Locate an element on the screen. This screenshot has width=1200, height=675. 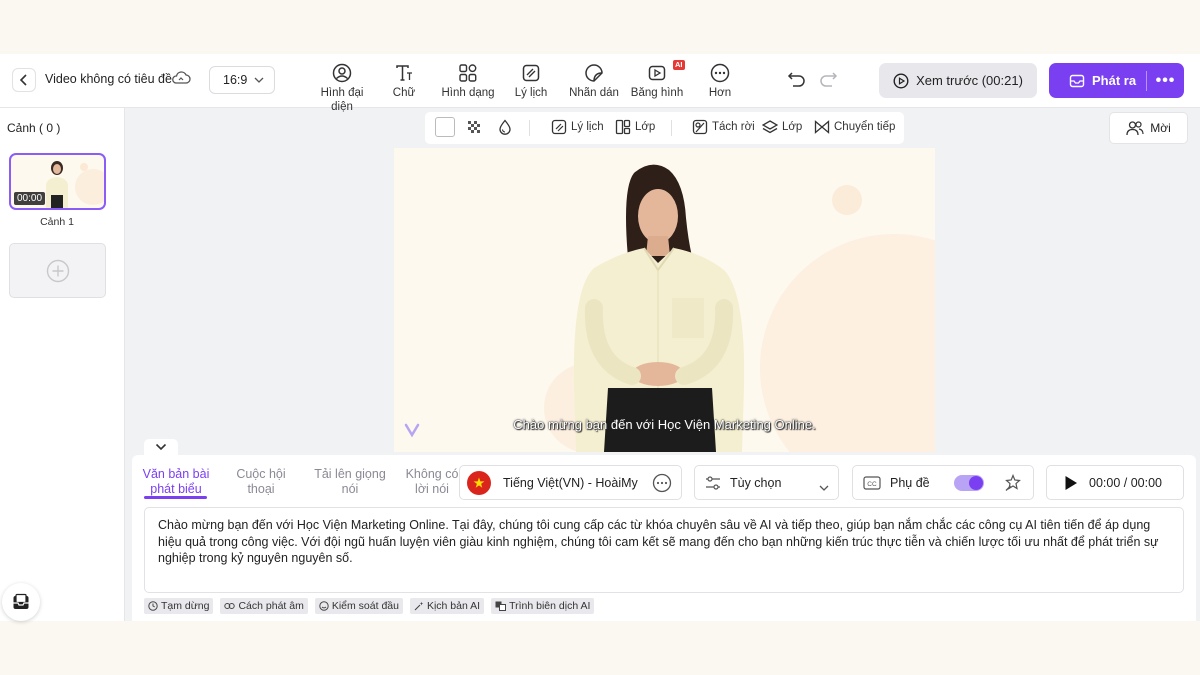
transition-tool: Chuyển tiếp is located at coordinates (854, 127).